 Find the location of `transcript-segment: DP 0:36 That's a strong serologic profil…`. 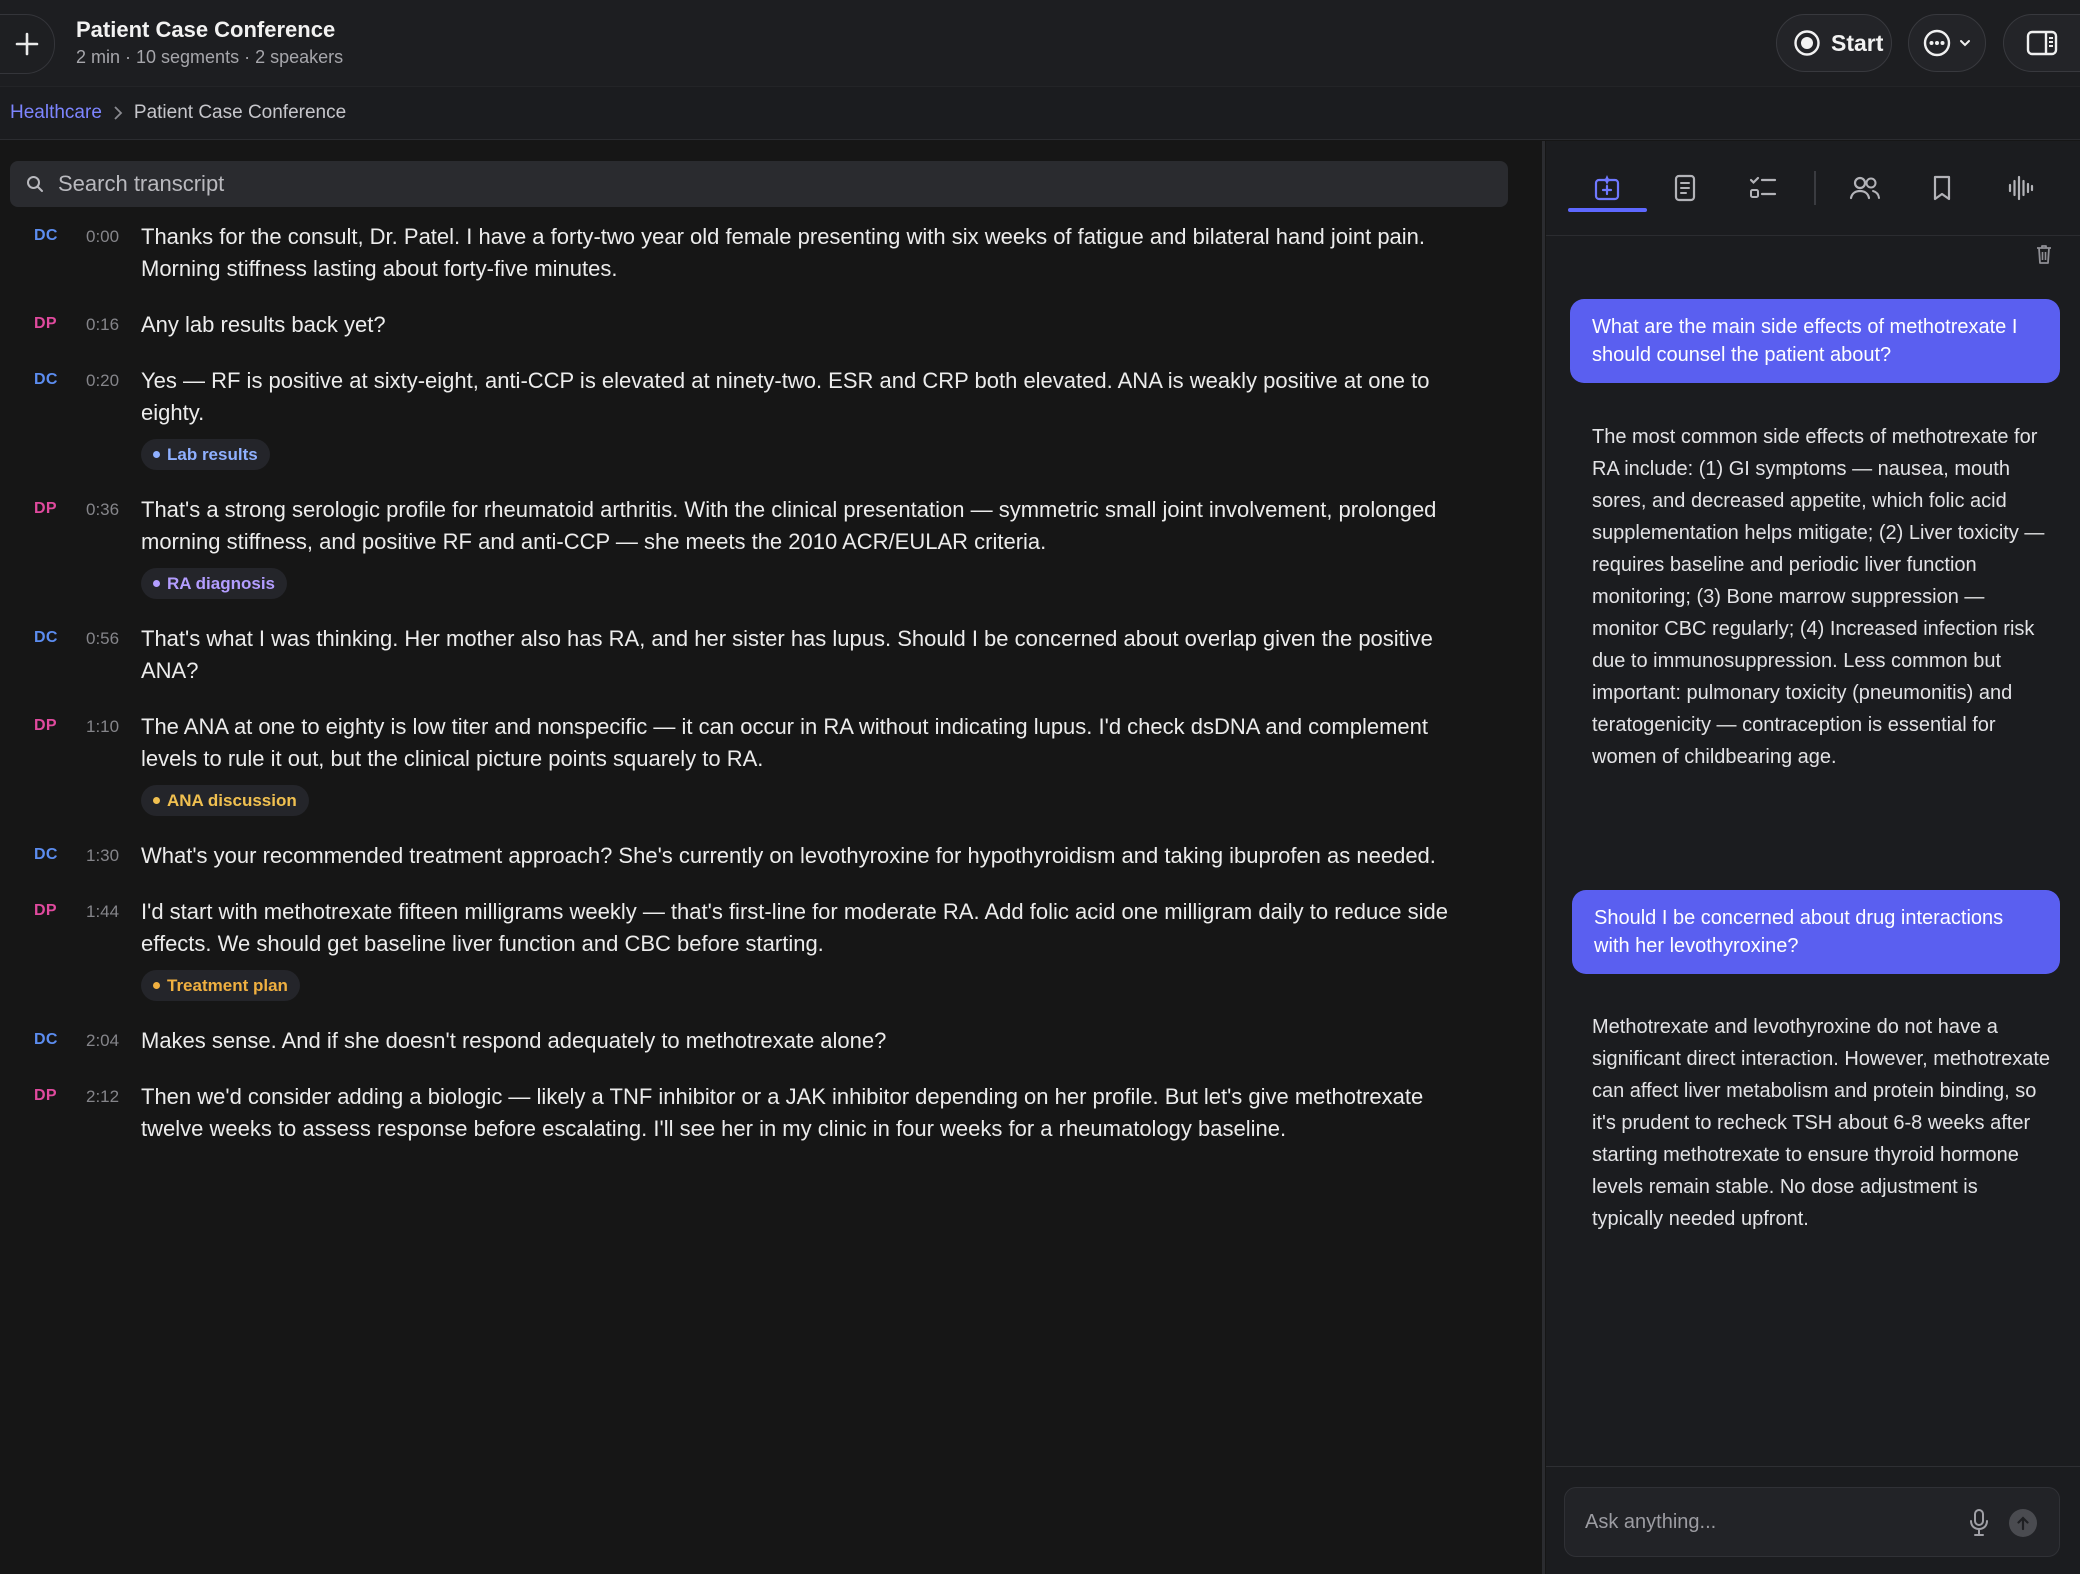

transcript-segment: DP 0:36 That's a strong serologic profil… is located at coordinates (771, 546).